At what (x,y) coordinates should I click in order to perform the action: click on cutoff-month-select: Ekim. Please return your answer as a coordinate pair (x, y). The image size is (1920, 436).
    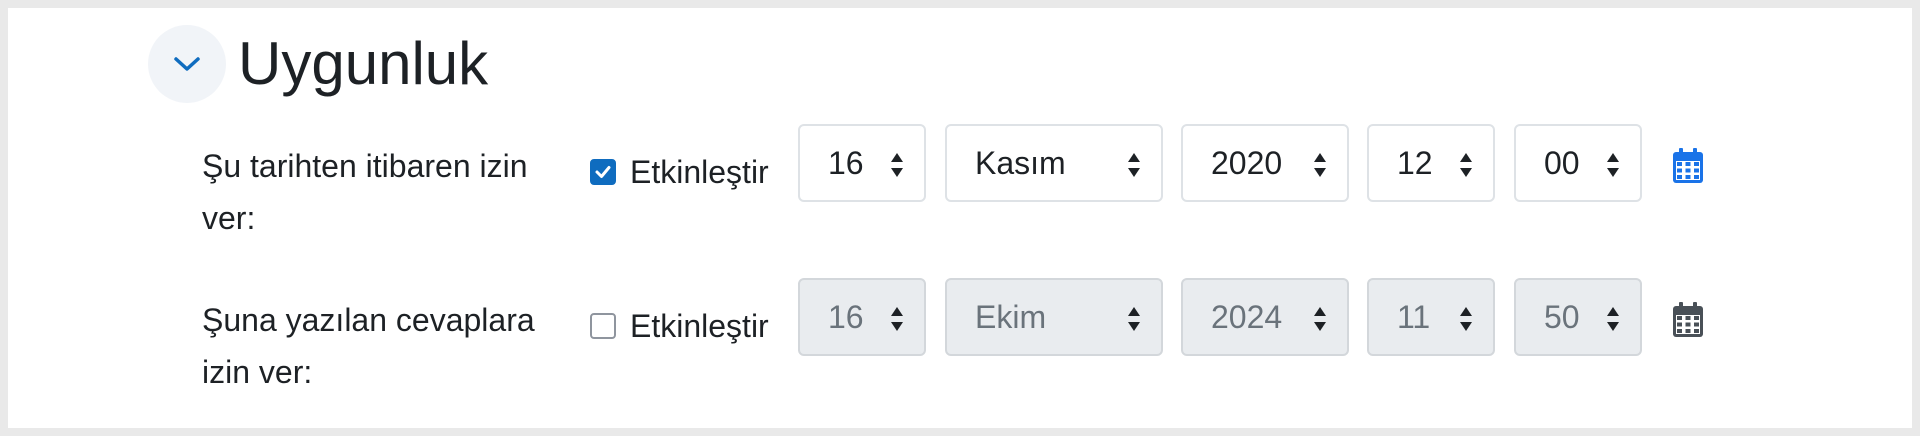
    Looking at the image, I should click on (1054, 317).